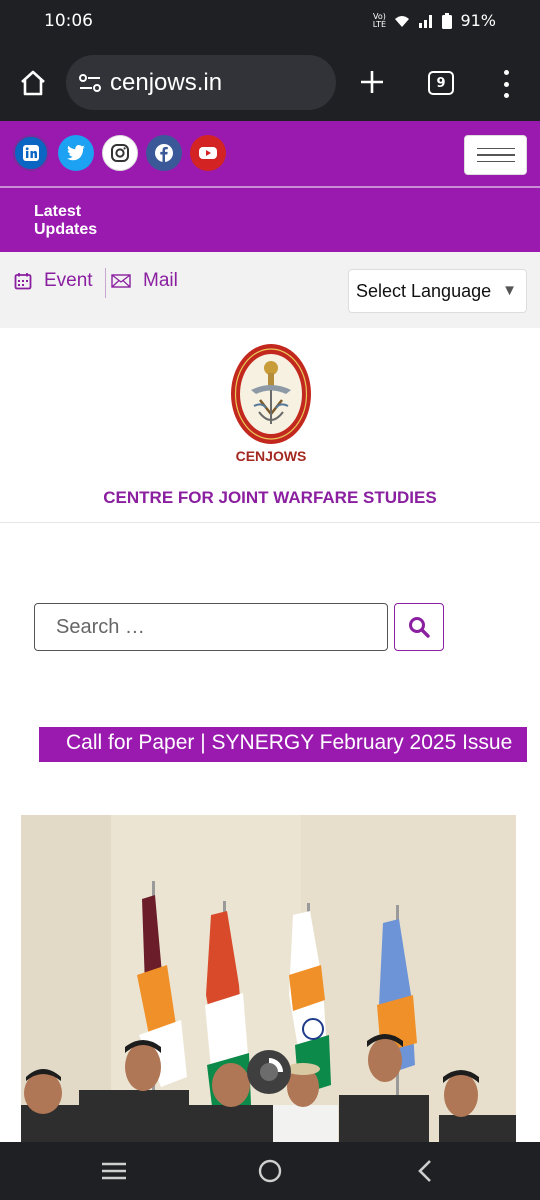  Describe the element at coordinates (23, 281) in the screenshot. I see `calendar-icon` at that location.